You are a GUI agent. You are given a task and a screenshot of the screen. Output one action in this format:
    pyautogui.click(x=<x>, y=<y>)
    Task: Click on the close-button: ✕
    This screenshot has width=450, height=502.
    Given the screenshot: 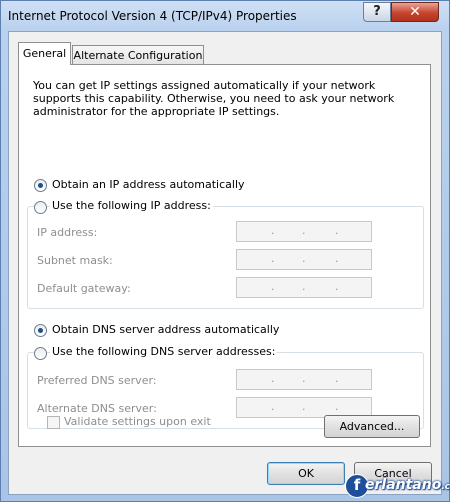 What is the action you would take?
    pyautogui.click(x=415, y=12)
    